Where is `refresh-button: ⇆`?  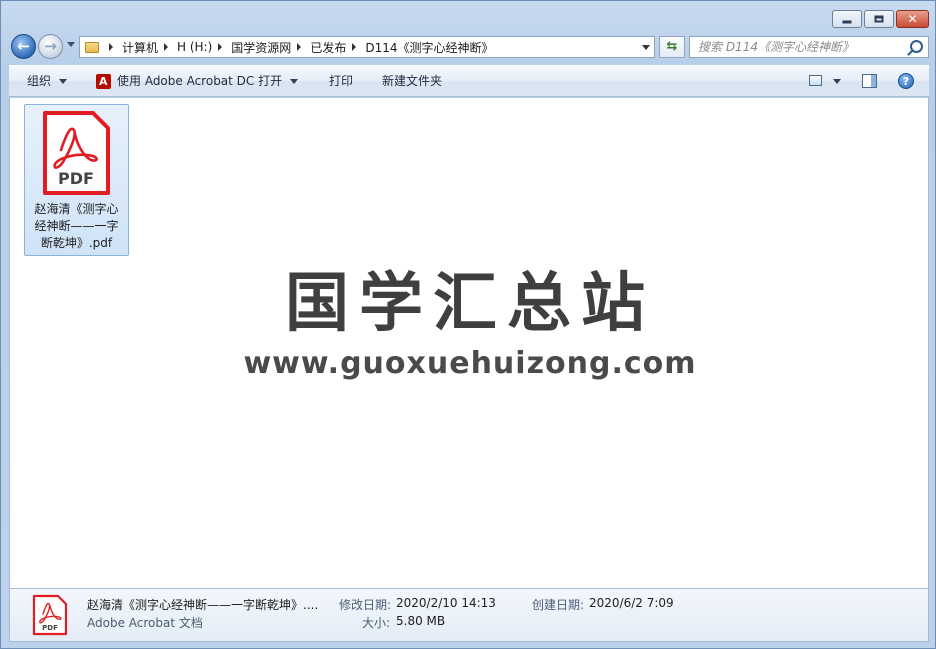 refresh-button: ⇆ is located at coordinates (672, 47).